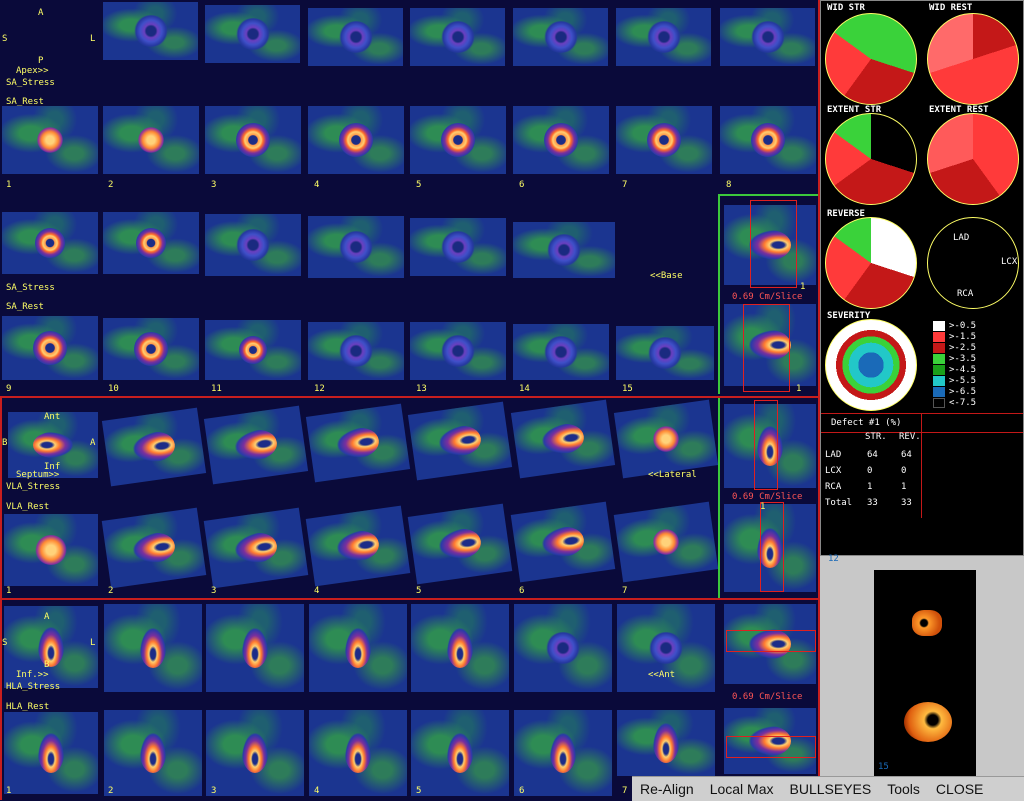 This screenshot has height=801, width=1024. I want to click on slice-number: 14, so click(524, 389).